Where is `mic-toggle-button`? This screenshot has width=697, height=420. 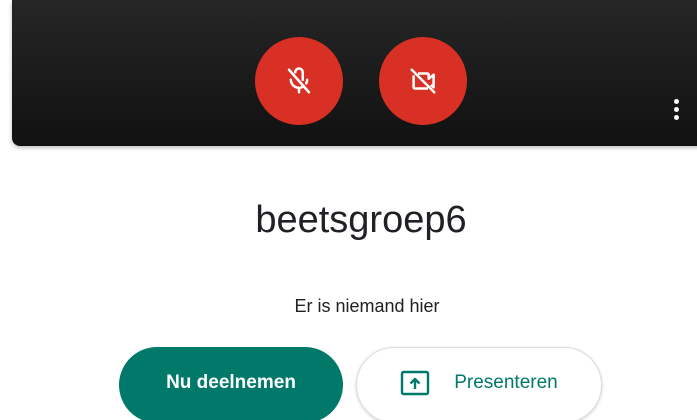 mic-toggle-button is located at coordinates (299, 81).